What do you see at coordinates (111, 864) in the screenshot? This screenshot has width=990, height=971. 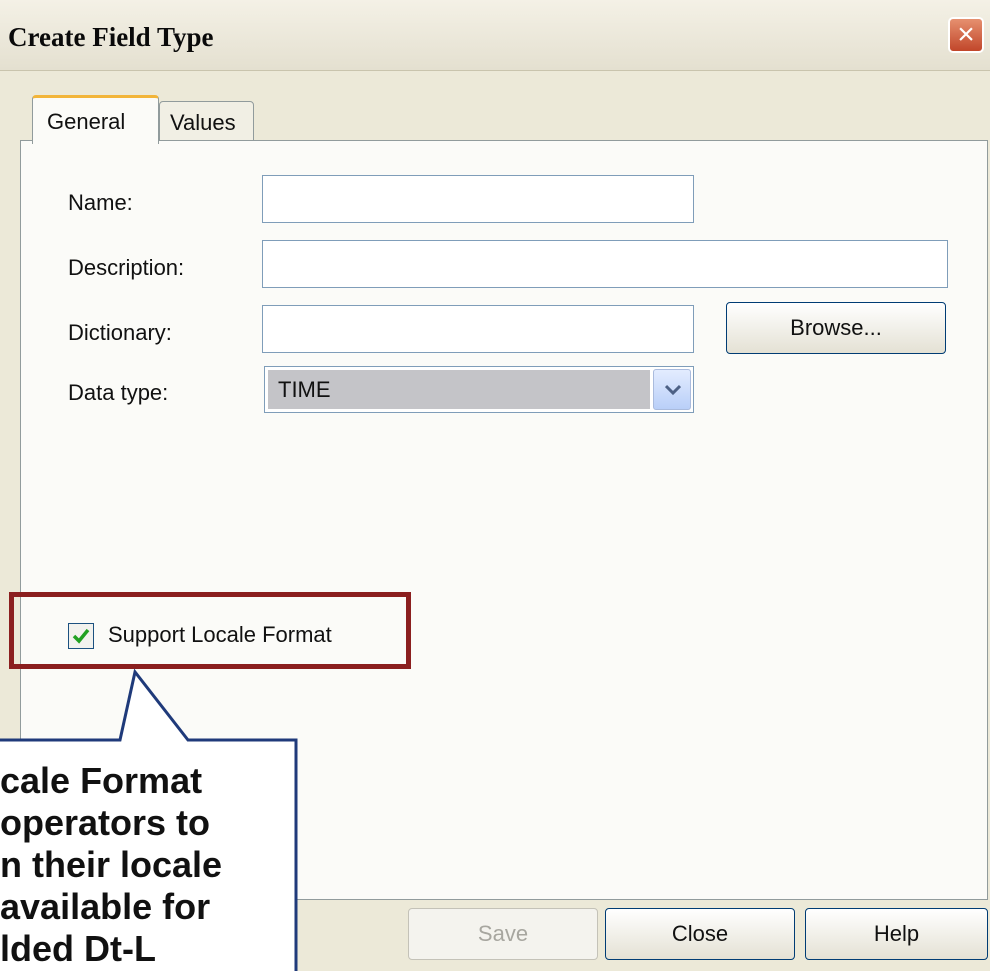 I see `callout-line: n their locale` at bounding box center [111, 864].